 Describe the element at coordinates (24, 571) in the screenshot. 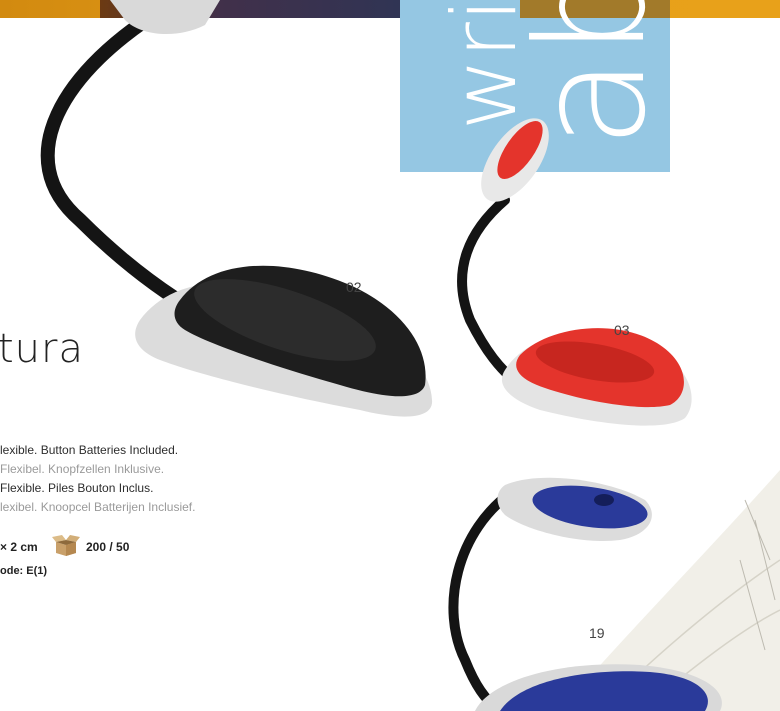

I see `print-code: ode: E(1)` at that location.